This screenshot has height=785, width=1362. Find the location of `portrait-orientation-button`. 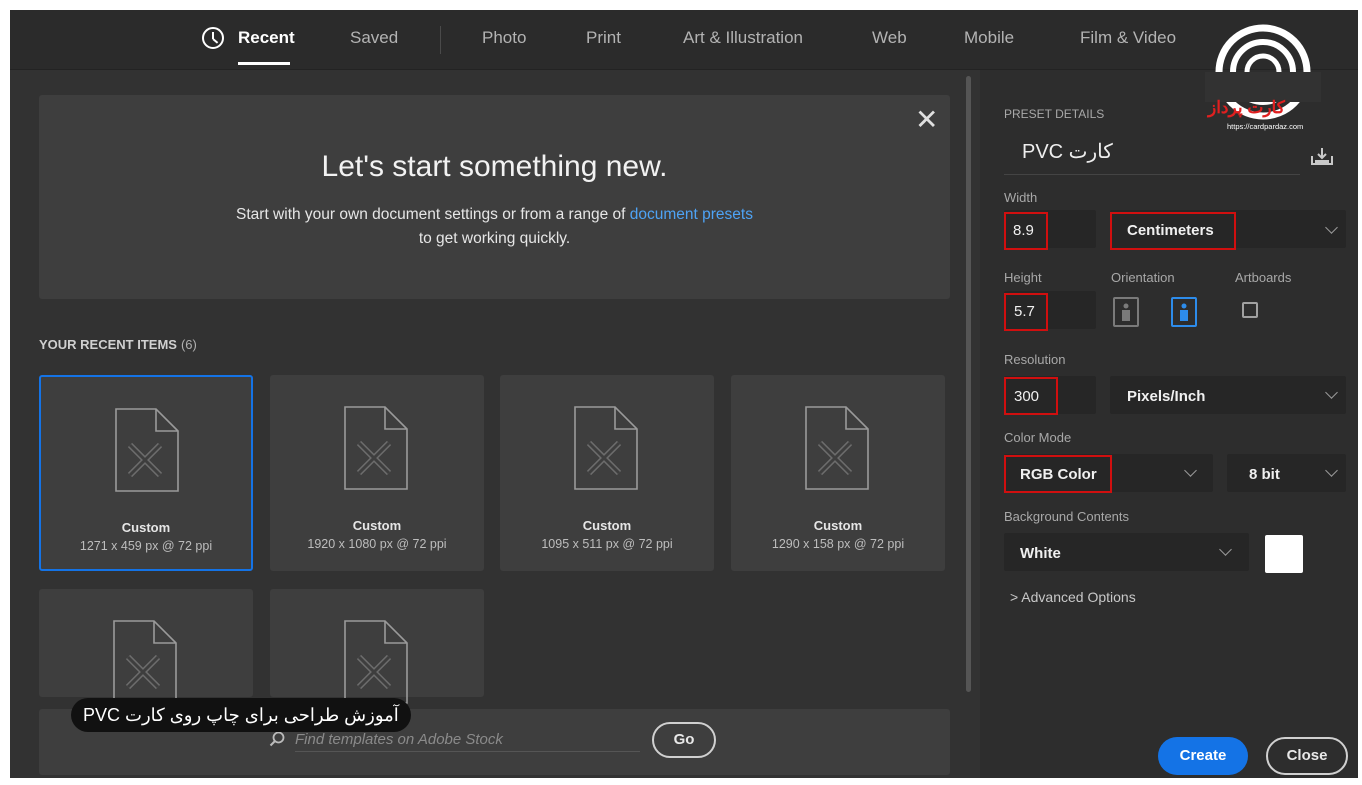

portrait-orientation-button is located at coordinates (1184, 312).